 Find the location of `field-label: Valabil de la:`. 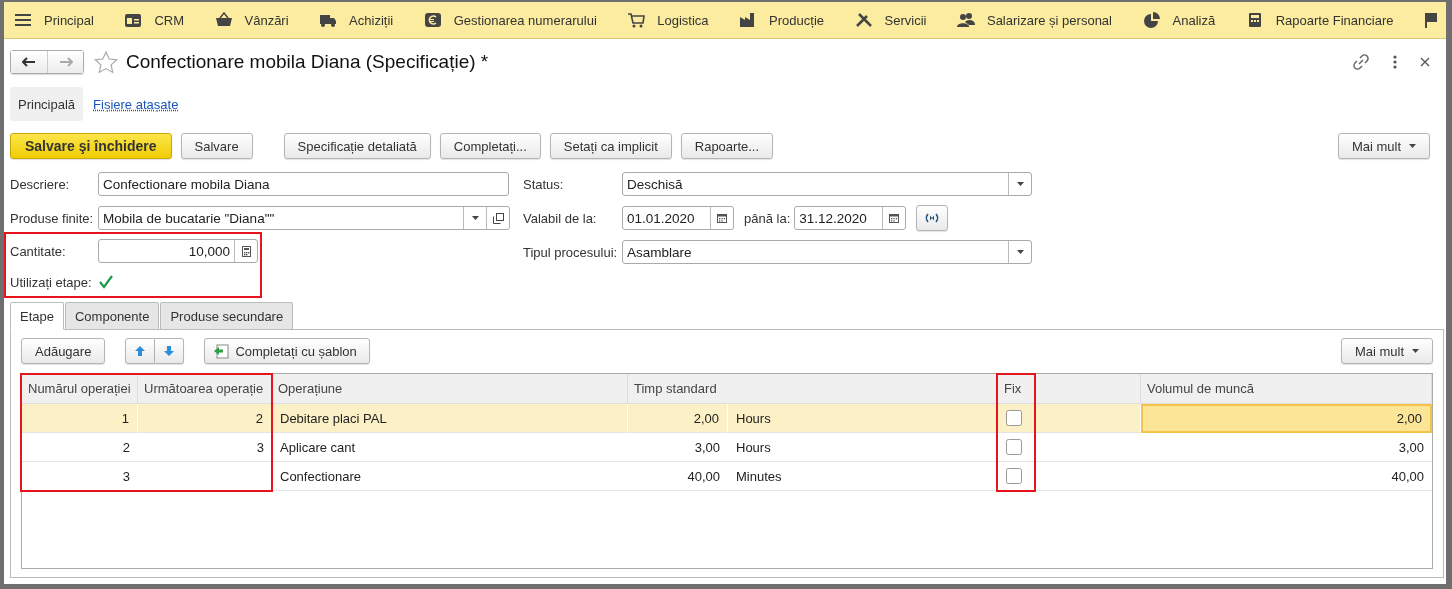

field-label: Valabil de la: is located at coordinates (560, 218).